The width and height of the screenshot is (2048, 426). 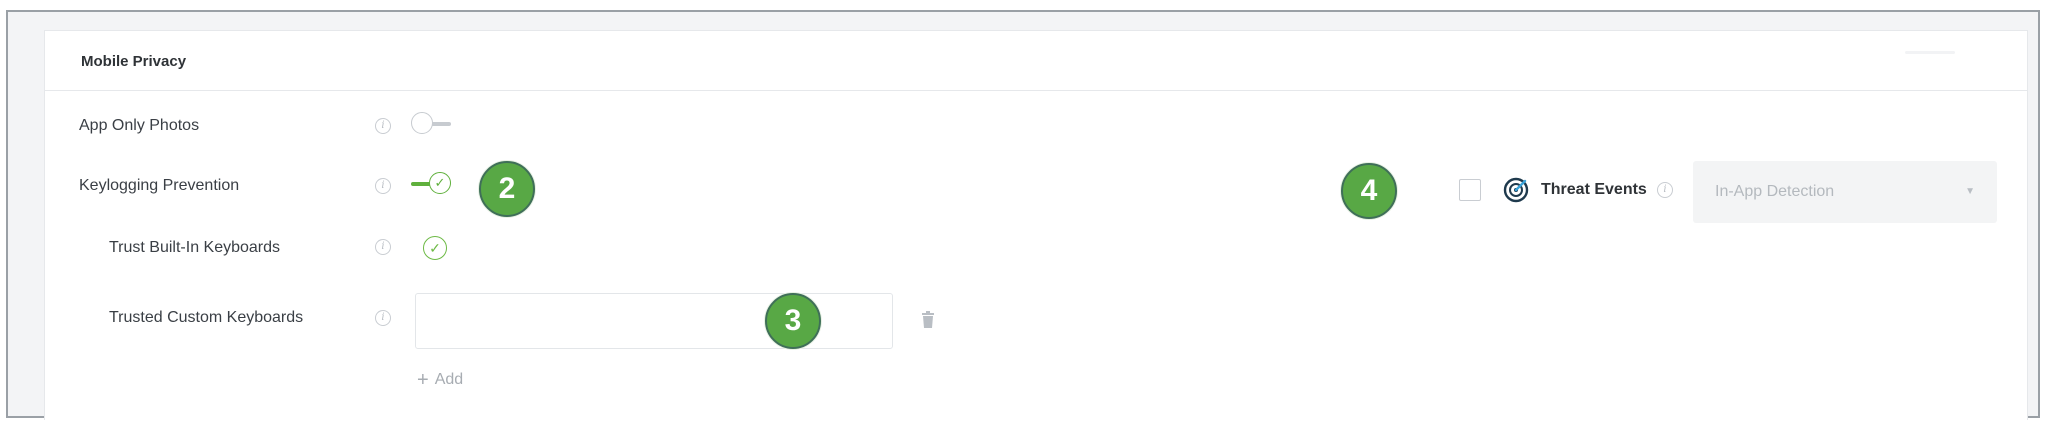 What do you see at coordinates (654, 321) in the screenshot?
I see `trusted-custom-keyboards-input` at bounding box center [654, 321].